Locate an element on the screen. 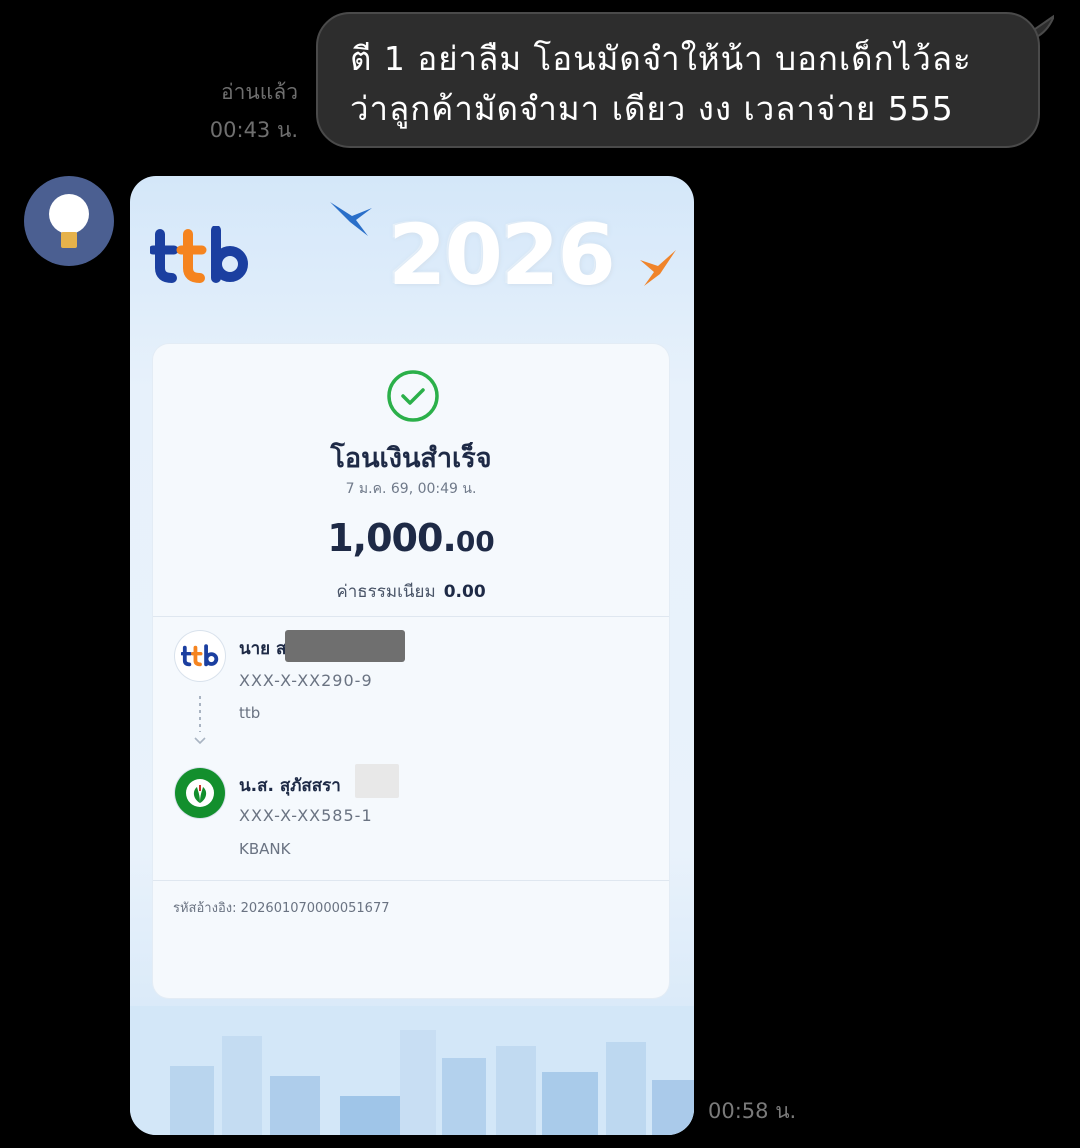 This screenshot has height=1148, width=1080. read-status: อ่านแล้ว is located at coordinates (259, 92).